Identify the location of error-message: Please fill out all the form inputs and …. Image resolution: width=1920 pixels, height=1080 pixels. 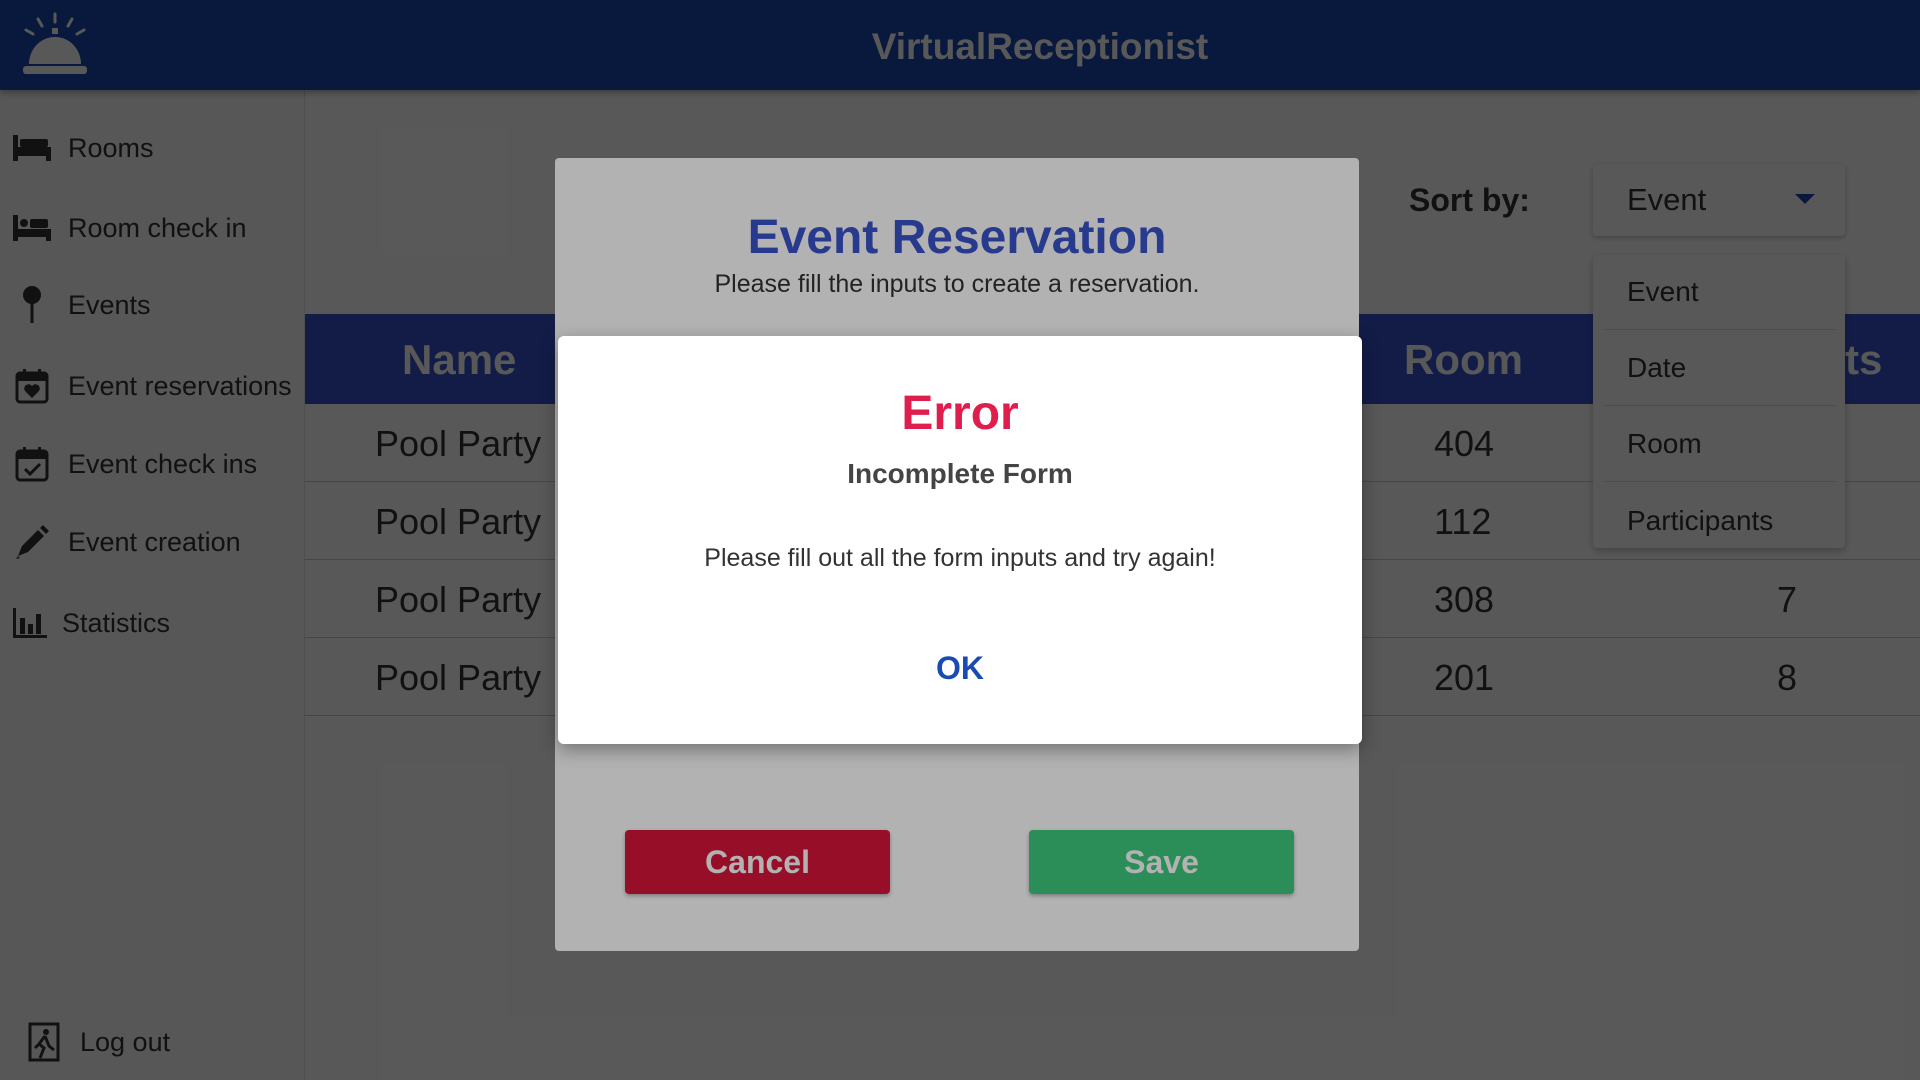
(960, 558).